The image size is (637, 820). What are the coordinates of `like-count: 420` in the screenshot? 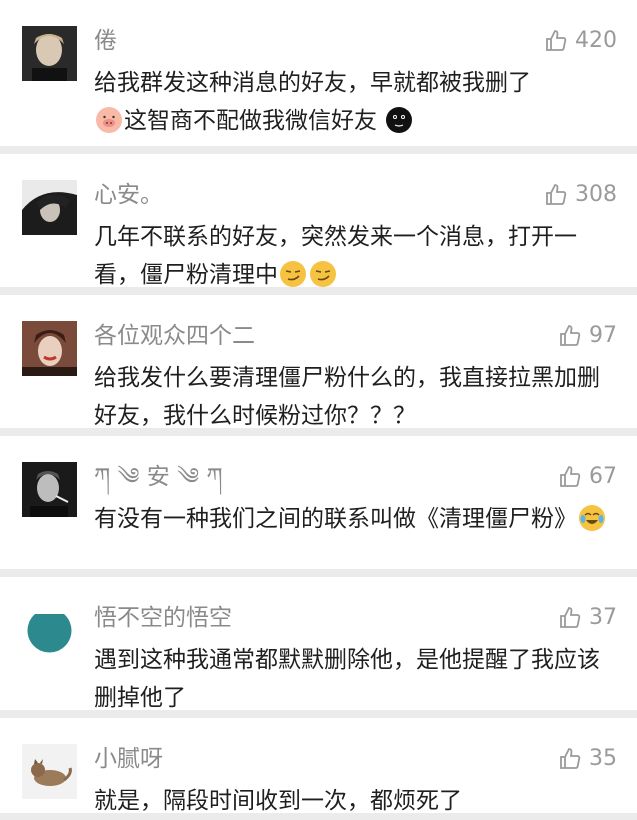 It's located at (596, 40).